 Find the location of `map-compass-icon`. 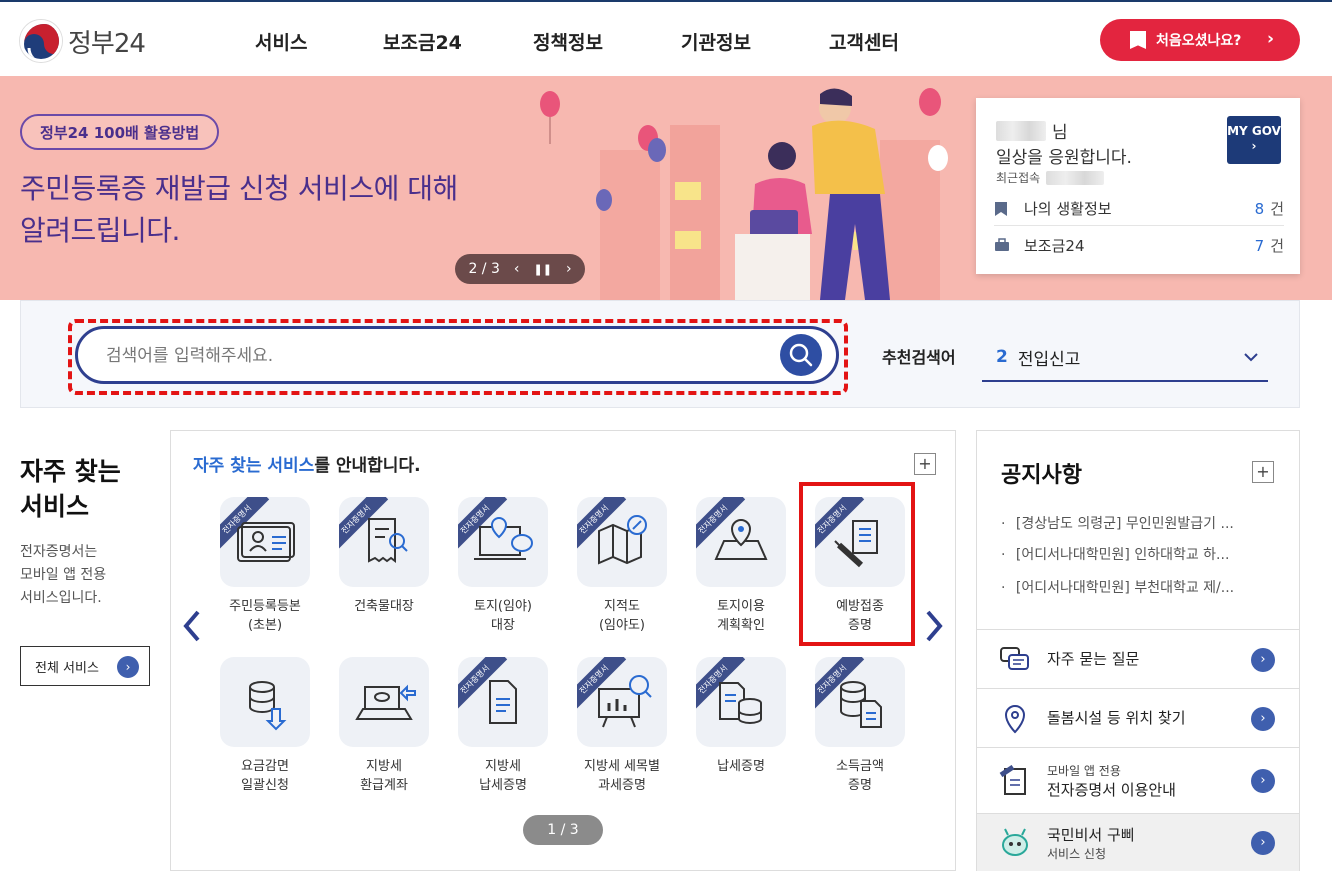

map-compass-icon is located at coordinates (622, 540).